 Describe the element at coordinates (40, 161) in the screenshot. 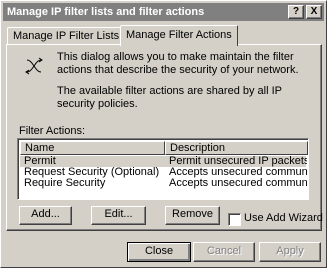

I see `list-item-name: Permit` at that location.